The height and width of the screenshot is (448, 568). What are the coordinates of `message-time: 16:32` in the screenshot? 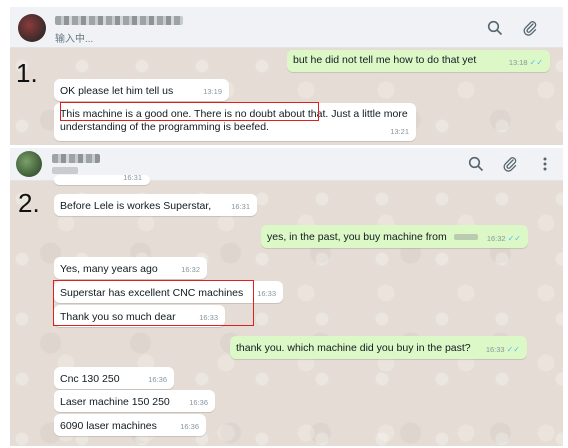 It's located at (190, 269).